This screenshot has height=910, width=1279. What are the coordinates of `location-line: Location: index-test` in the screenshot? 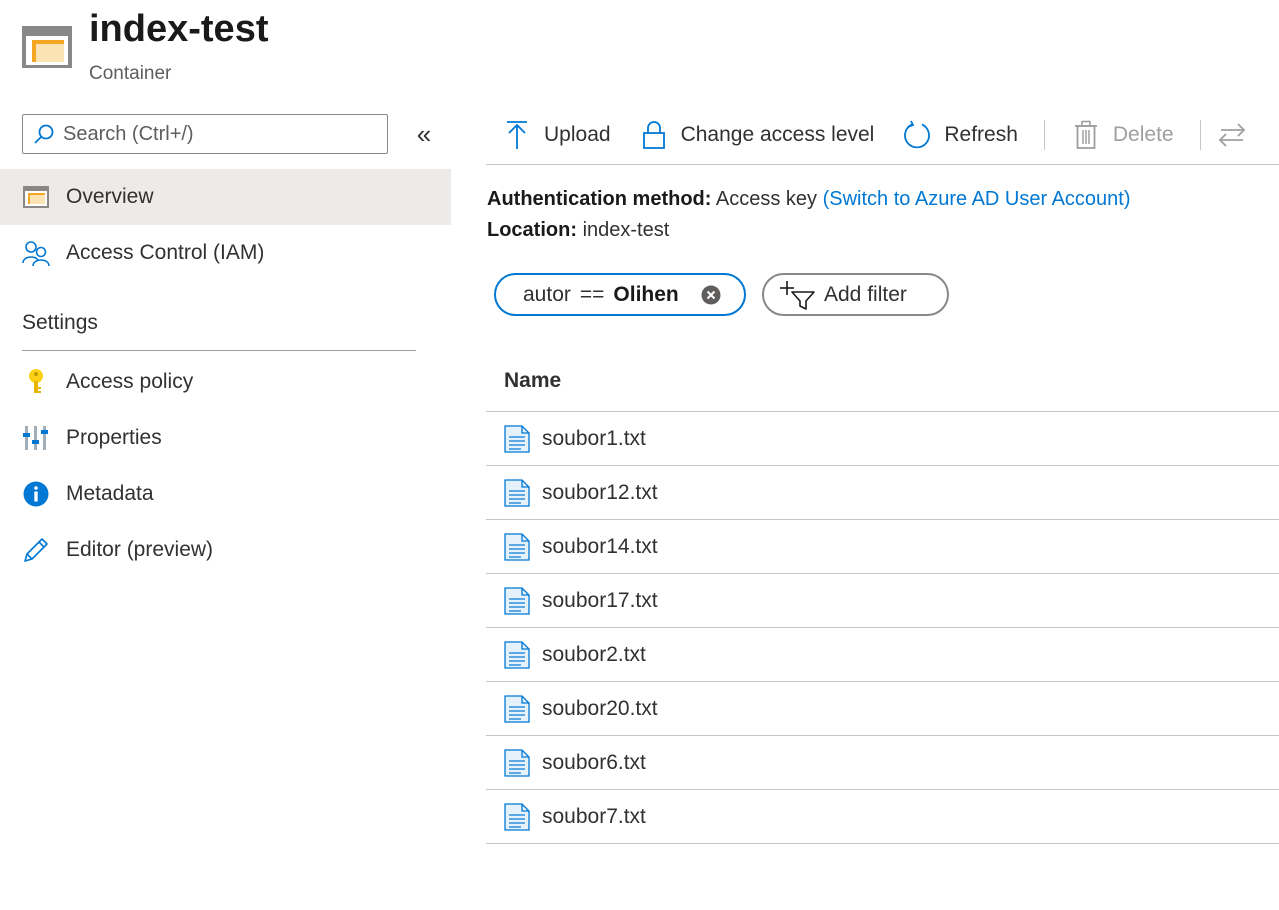 It's located at (578, 230).